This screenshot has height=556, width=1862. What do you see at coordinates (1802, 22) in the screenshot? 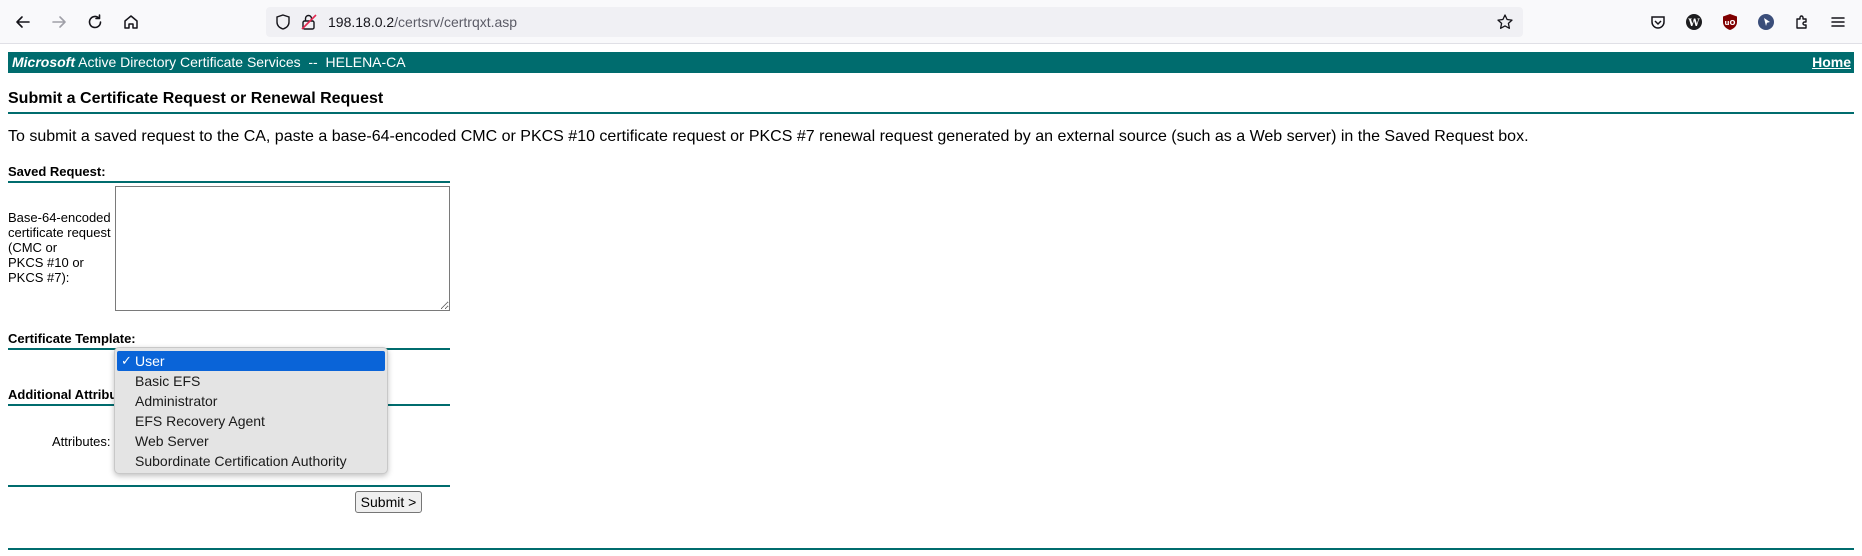
I see `extensions-puzzle-icon` at bounding box center [1802, 22].